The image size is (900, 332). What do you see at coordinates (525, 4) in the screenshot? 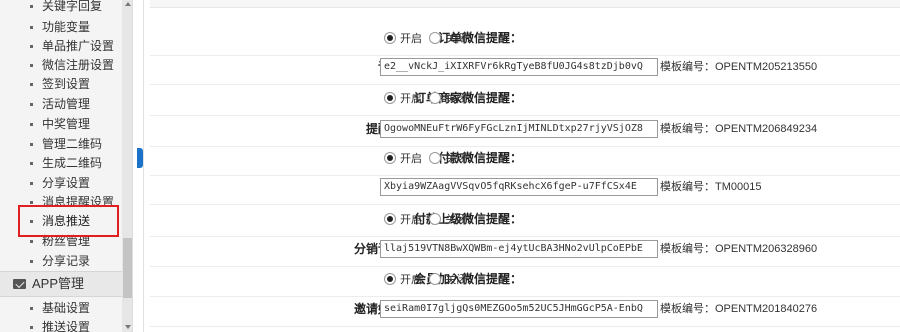
I see `form-top-band` at bounding box center [525, 4].